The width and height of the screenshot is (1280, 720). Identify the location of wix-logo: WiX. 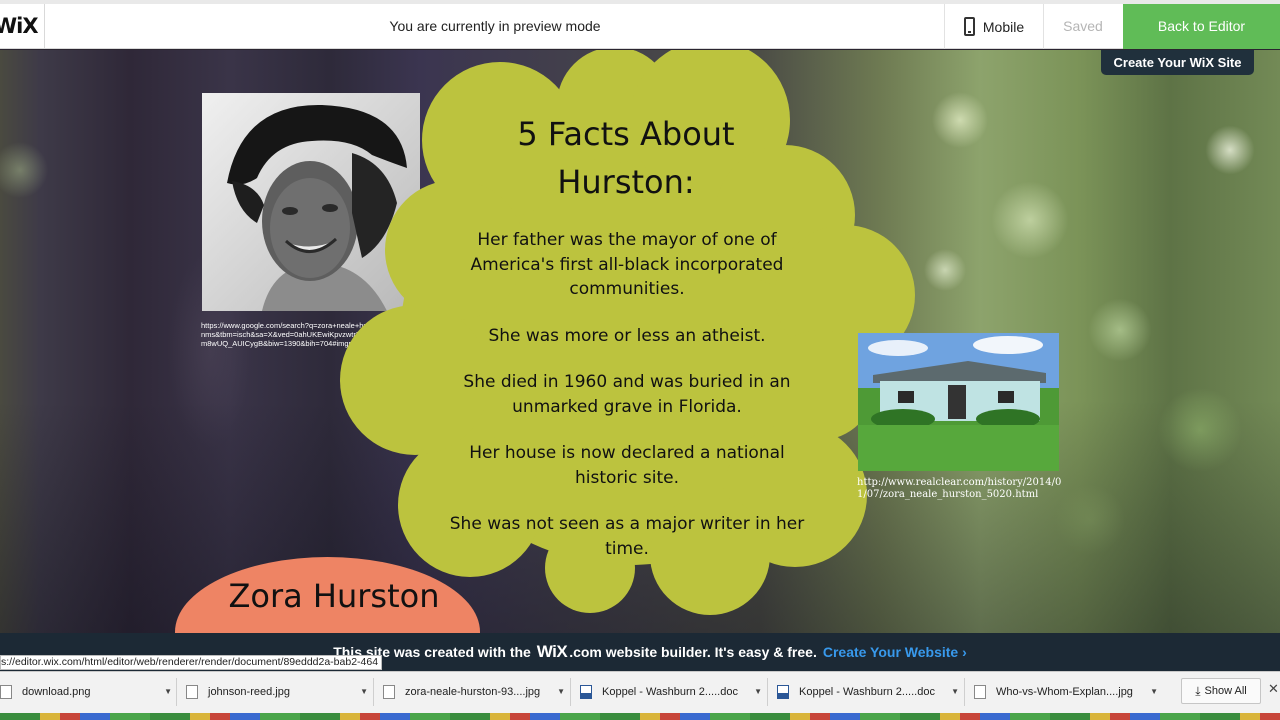
(22, 26).